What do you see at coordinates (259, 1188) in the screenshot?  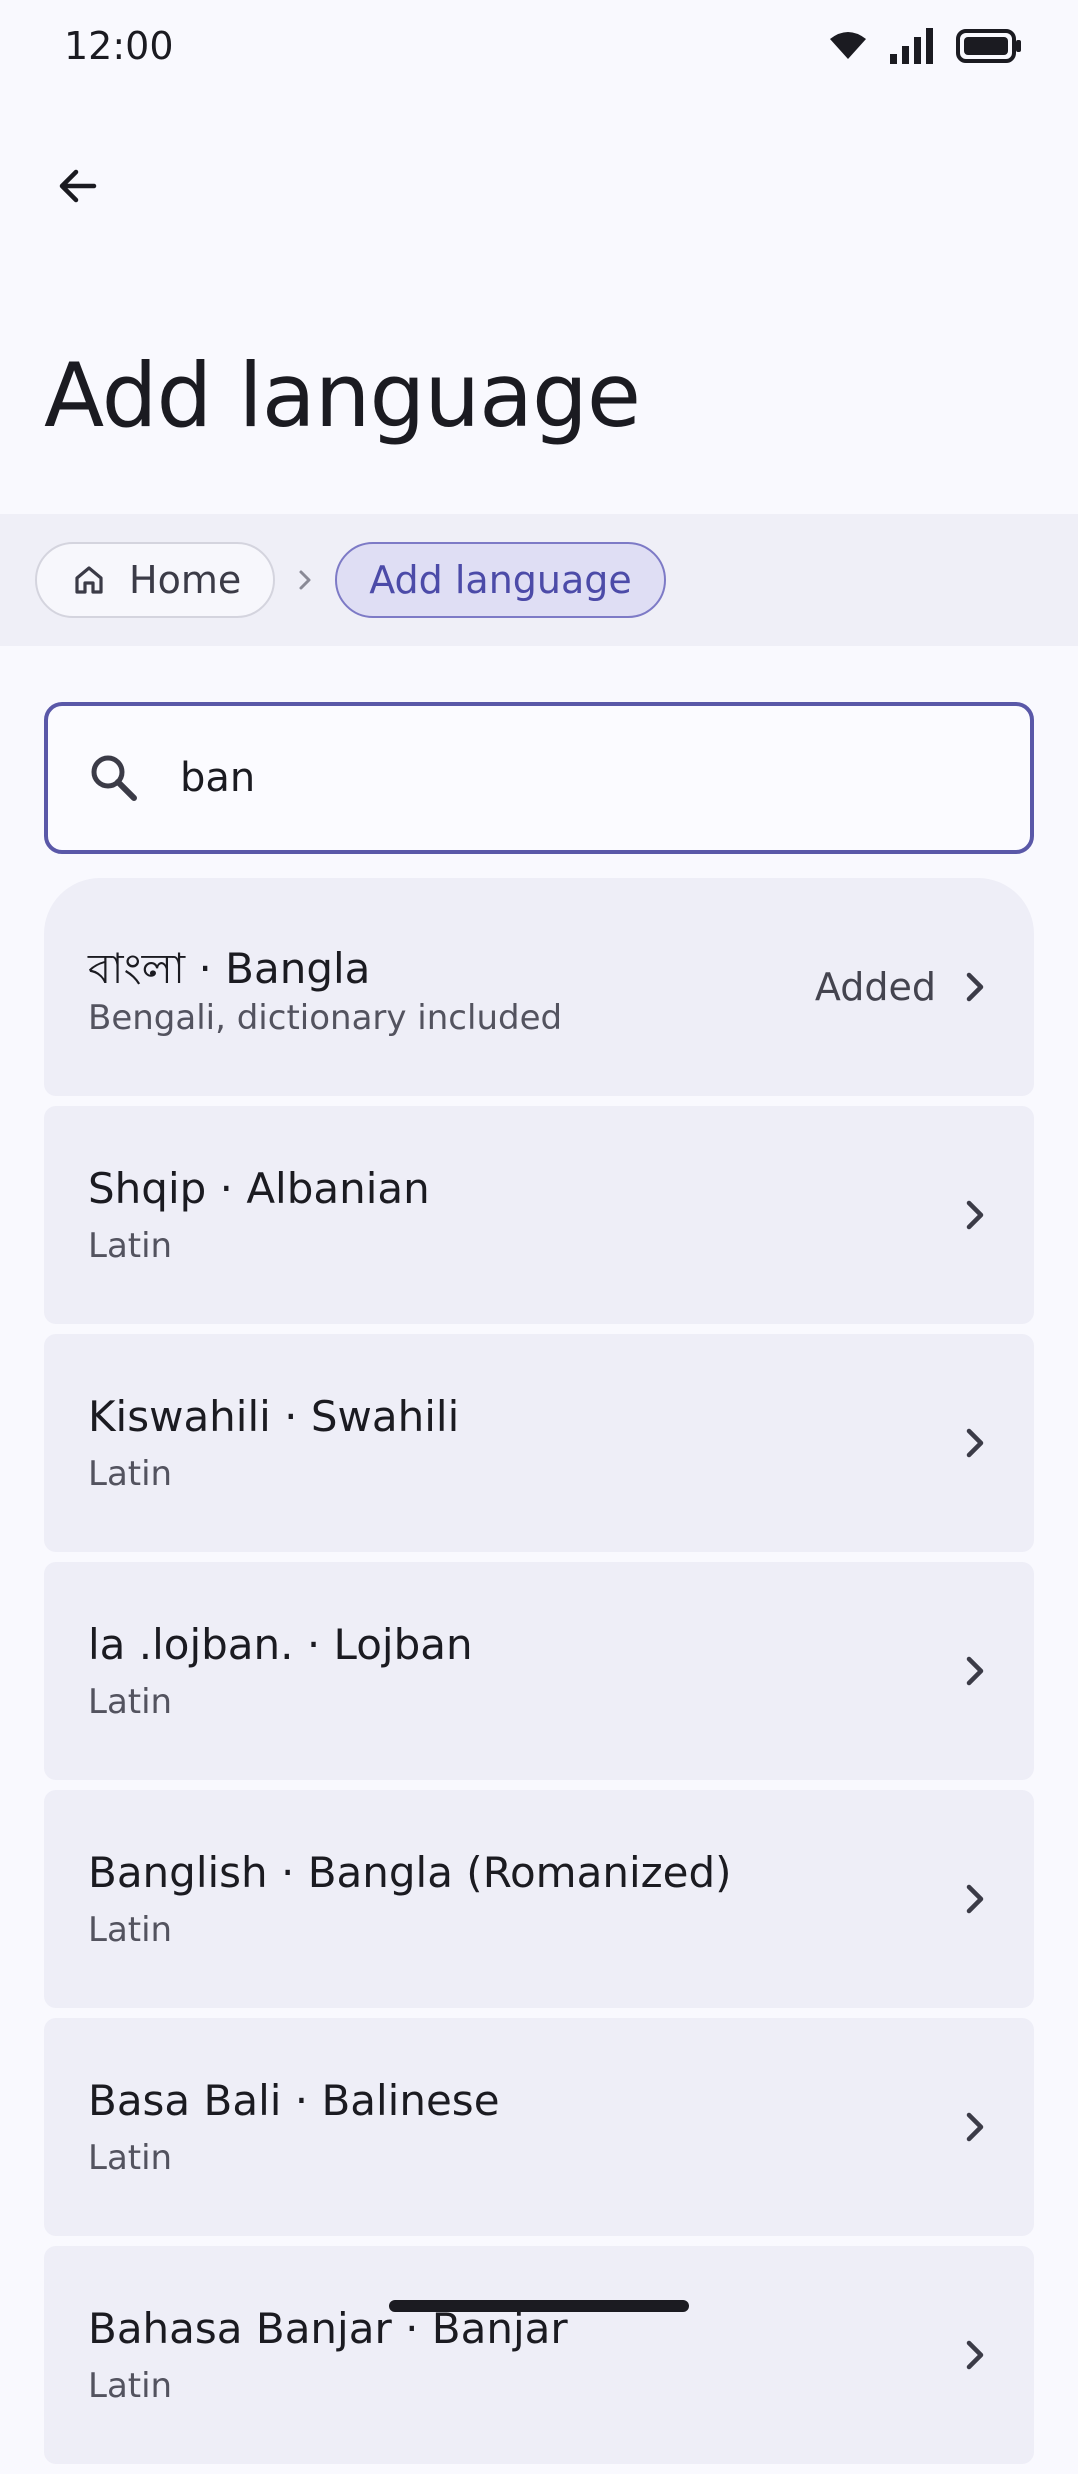 I see `list-item-title: Shqip · Albanian` at bounding box center [259, 1188].